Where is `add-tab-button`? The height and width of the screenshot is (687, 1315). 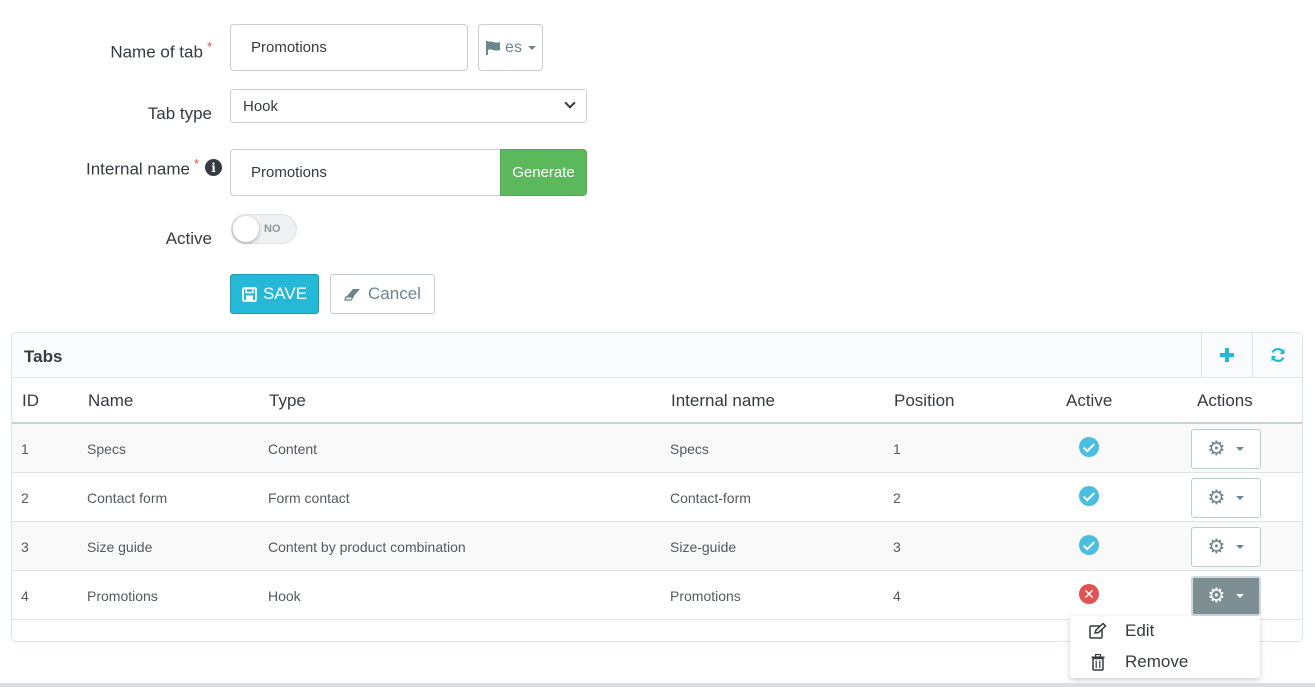
add-tab-button is located at coordinates (1226, 355).